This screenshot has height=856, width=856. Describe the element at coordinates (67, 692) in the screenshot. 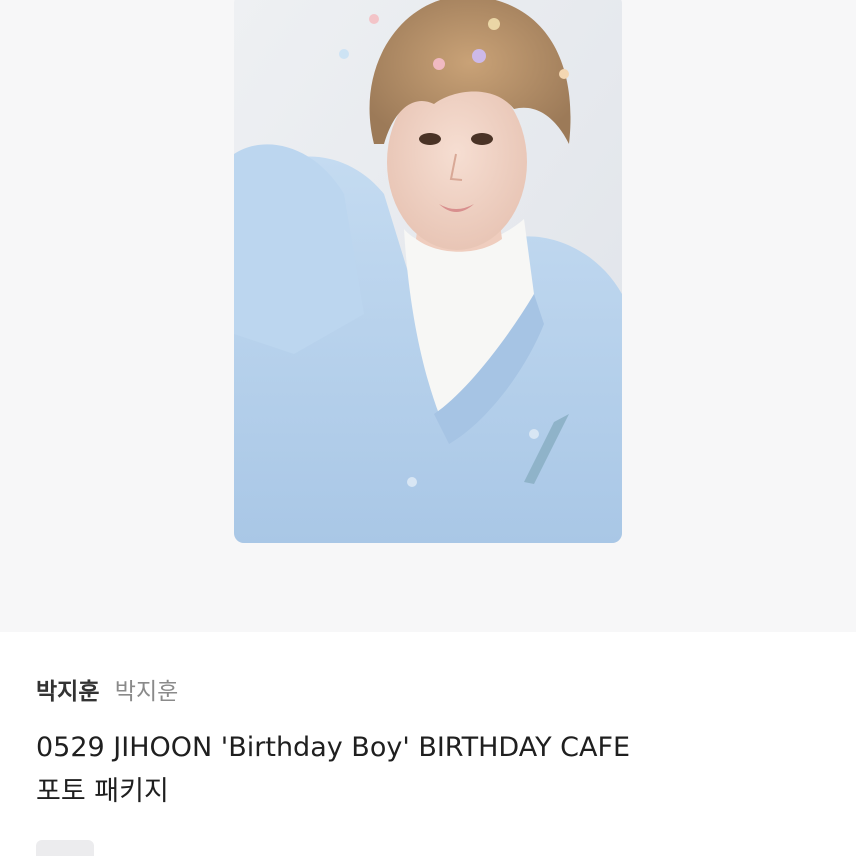

I see `artist-name: 박지훈` at that location.